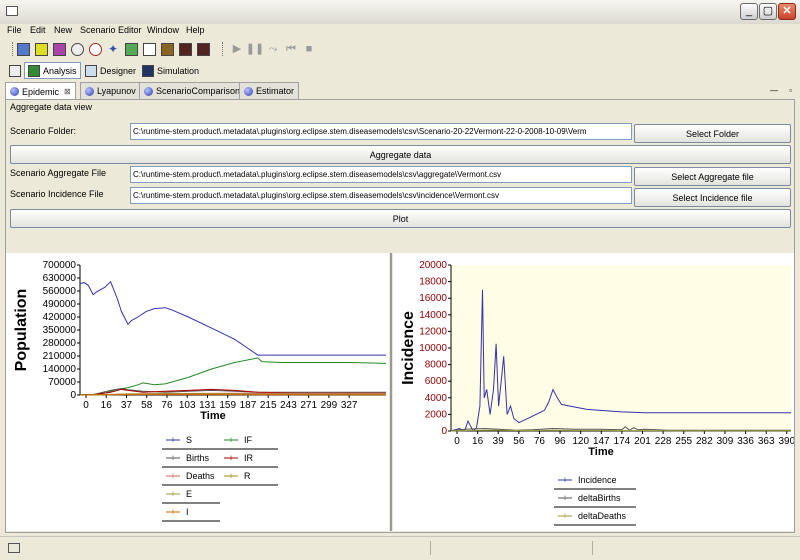  What do you see at coordinates (400, 154) in the screenshot?
I see `aggregate-data-button: Aggregate data` at bounding box center [400, 154].